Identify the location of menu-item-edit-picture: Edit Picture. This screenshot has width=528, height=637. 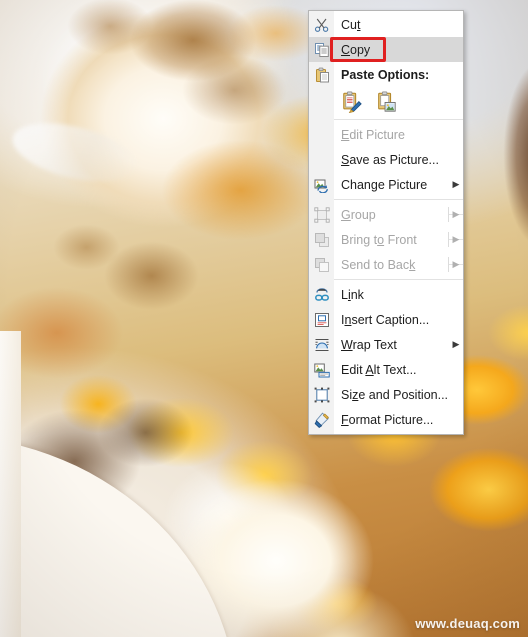
(386, 134).